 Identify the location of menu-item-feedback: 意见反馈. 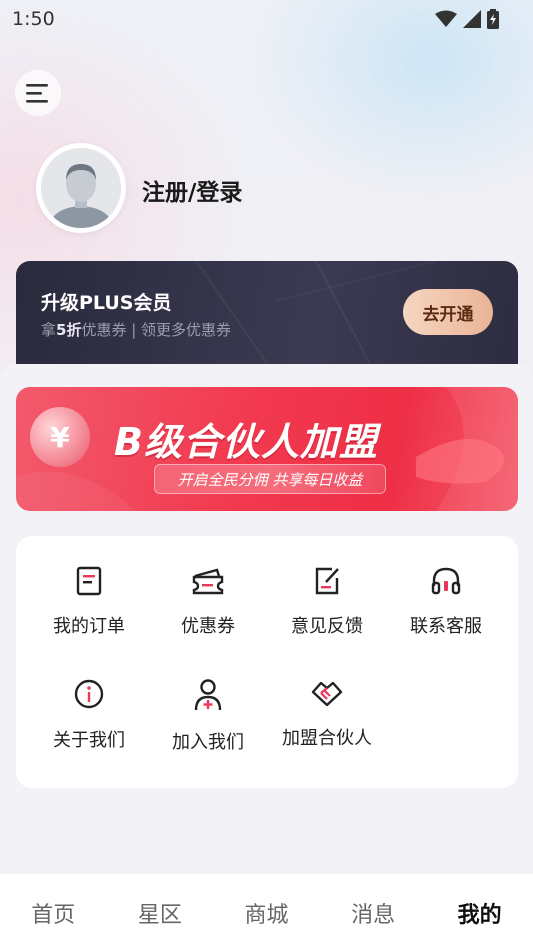
(327, 586).